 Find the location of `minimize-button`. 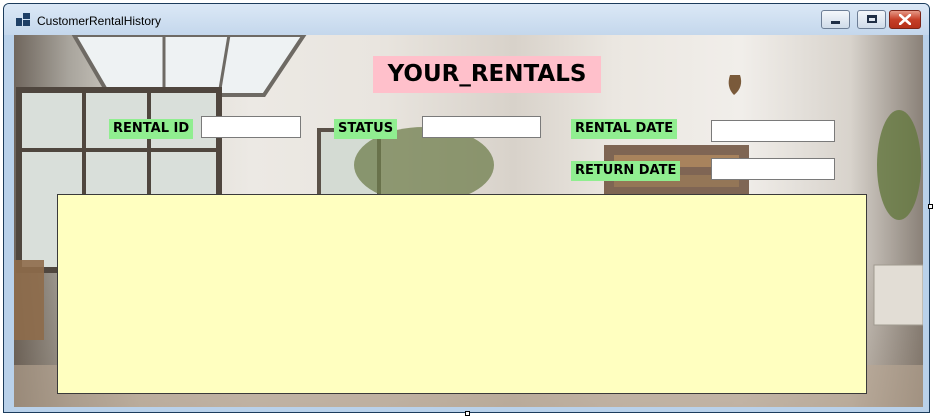

minimize-button is located at coordinates (835, 19).